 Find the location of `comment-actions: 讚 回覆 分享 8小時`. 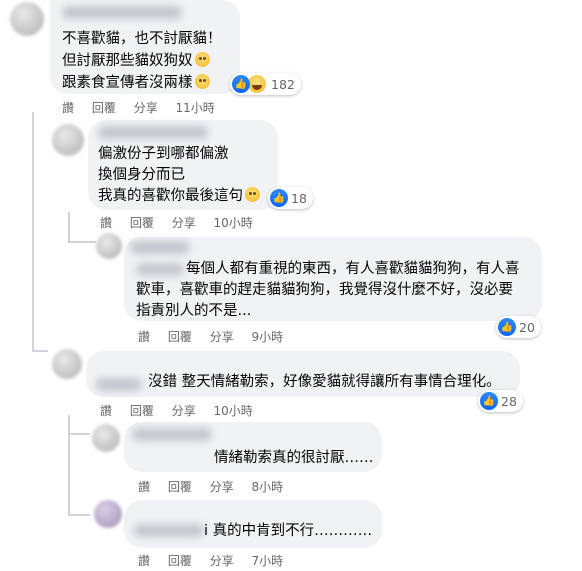

comment-actions: 讚 回覆 分享 8小時 is located at coordinates (217, 486).